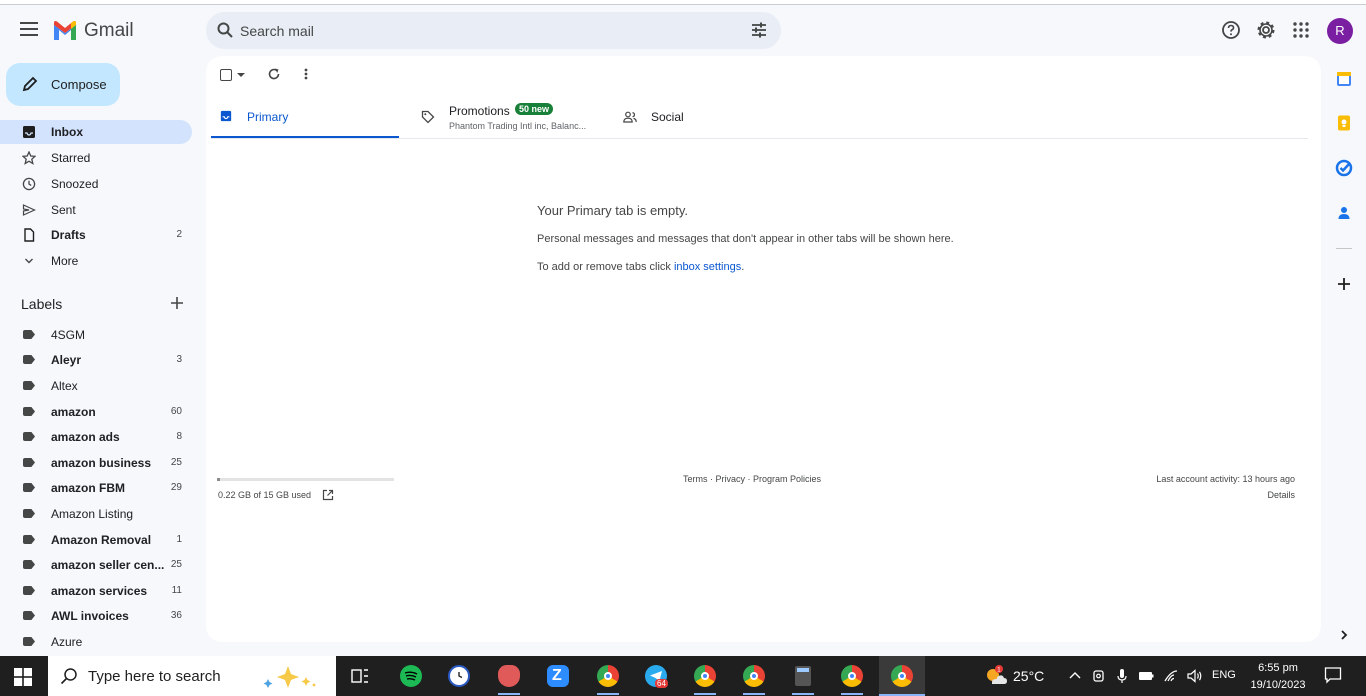 This screenshot has width=1366, height=696. Describe the element at coordinates (1333, 675) in the screenshot. I see `notifications-icon` at that location.